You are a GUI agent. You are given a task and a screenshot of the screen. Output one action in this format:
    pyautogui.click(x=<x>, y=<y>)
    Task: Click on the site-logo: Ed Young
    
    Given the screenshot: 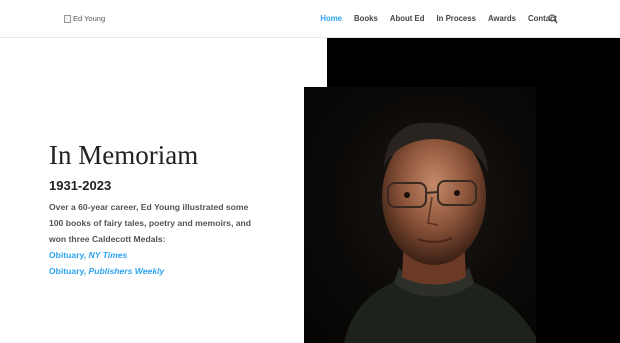 What is the action you would take?
    pyautogui.click(x=84, y=18)
    